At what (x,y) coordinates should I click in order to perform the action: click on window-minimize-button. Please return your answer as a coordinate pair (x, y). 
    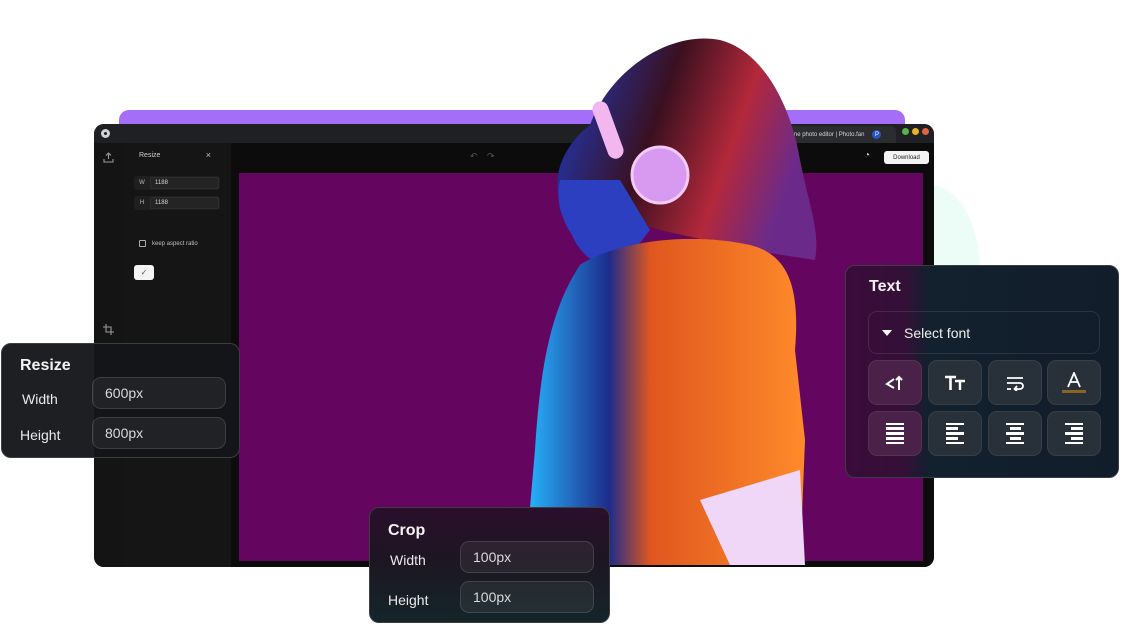
    Looking at the image, I should click on (915, 131).